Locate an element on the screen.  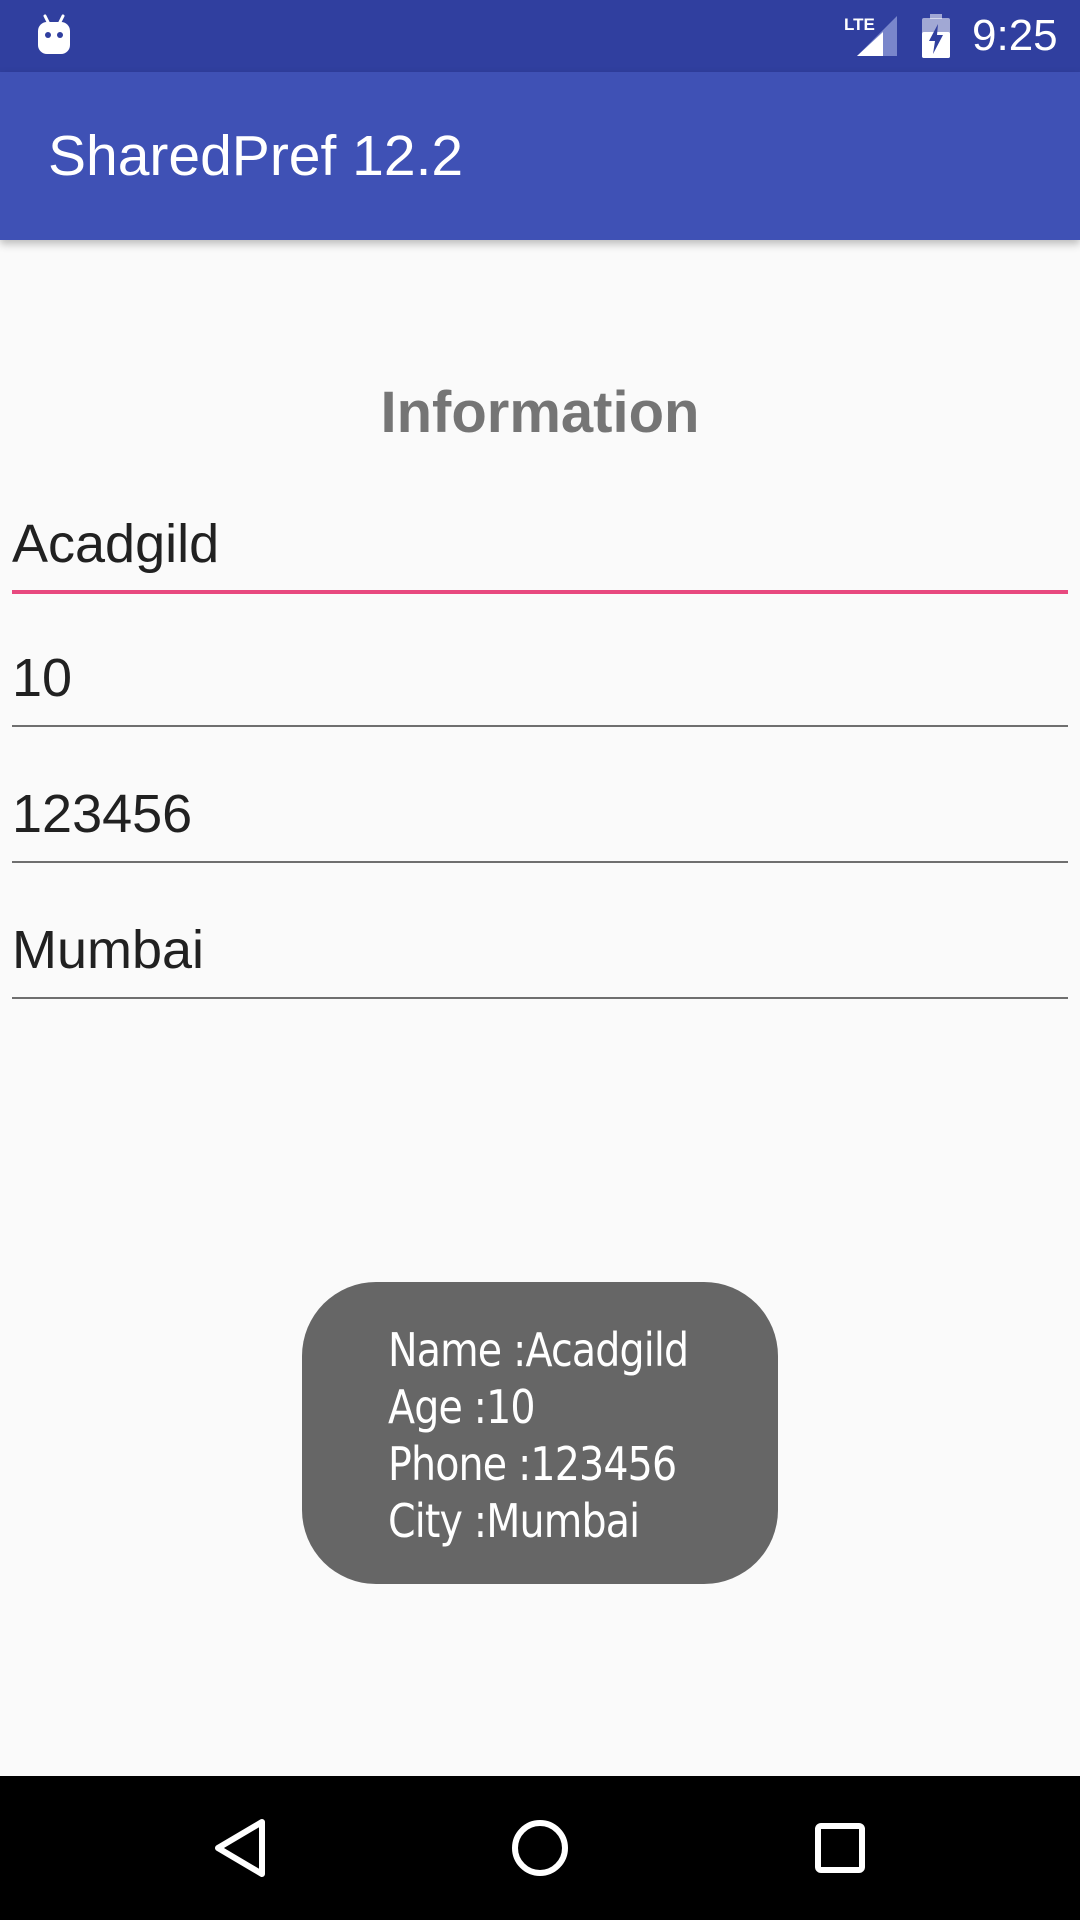
back-icon is located at coordinates (240, 1848).